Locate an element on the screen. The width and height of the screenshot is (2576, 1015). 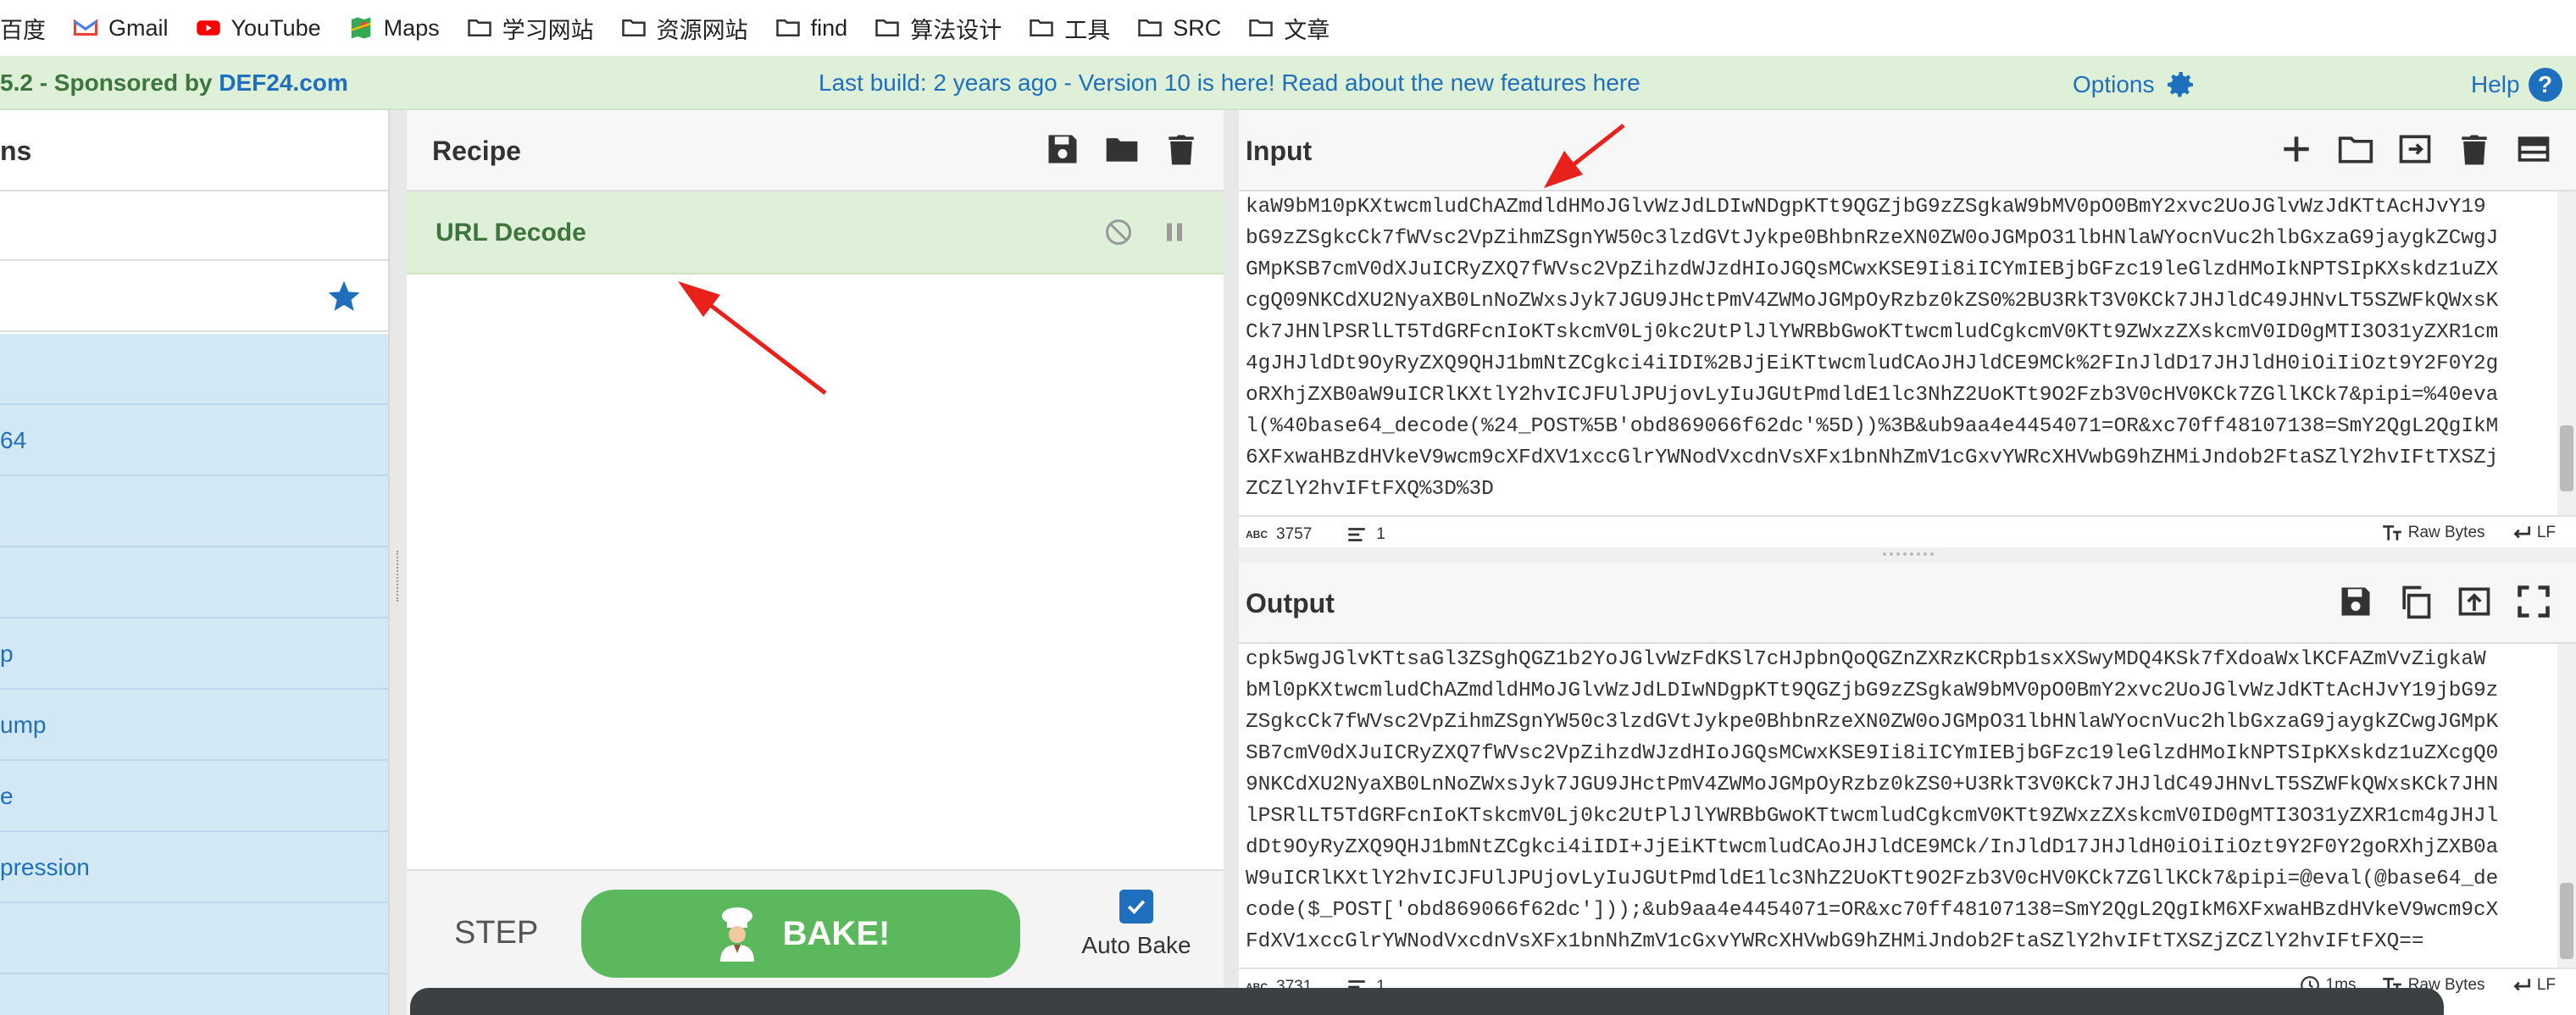
return-icon is located at coordinates (2521, 985).